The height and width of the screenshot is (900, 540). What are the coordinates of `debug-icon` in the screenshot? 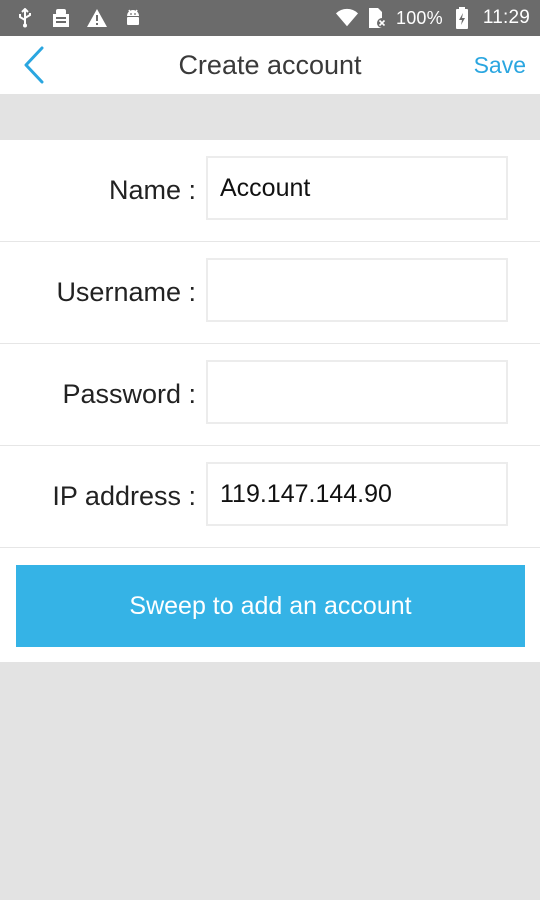 It's located at (61, 18).